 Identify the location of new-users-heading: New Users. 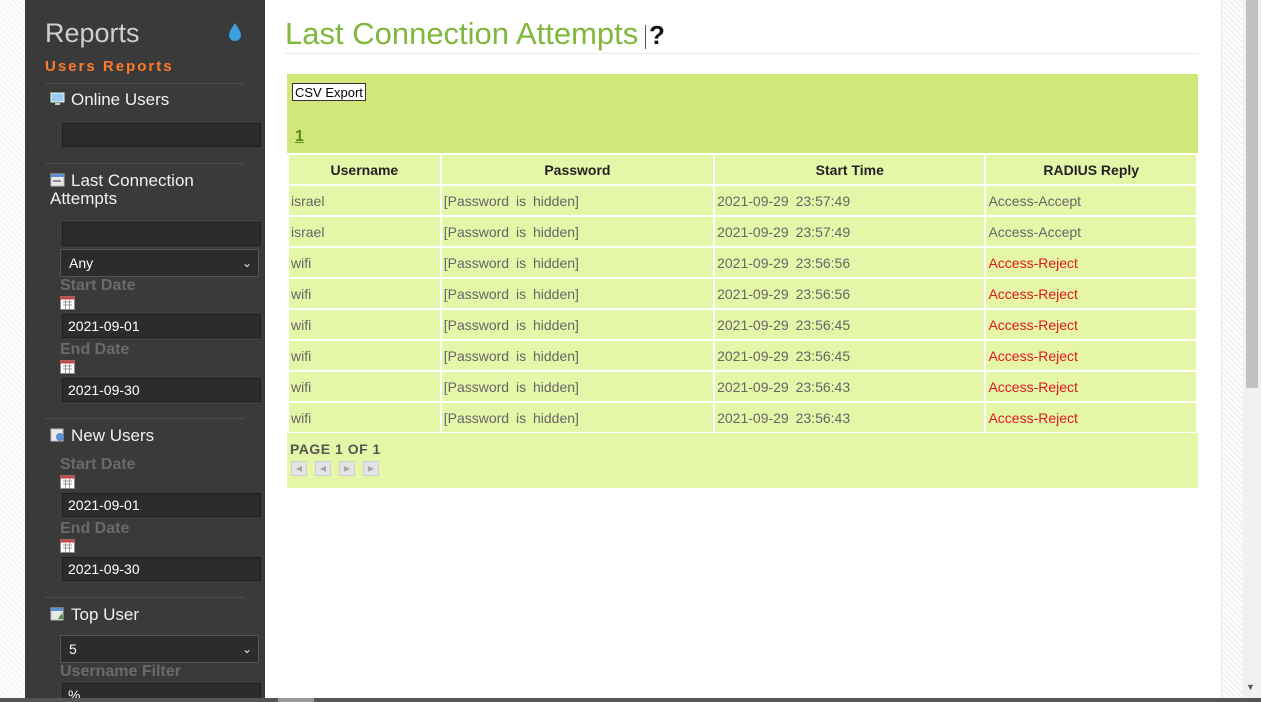
(102, 436).